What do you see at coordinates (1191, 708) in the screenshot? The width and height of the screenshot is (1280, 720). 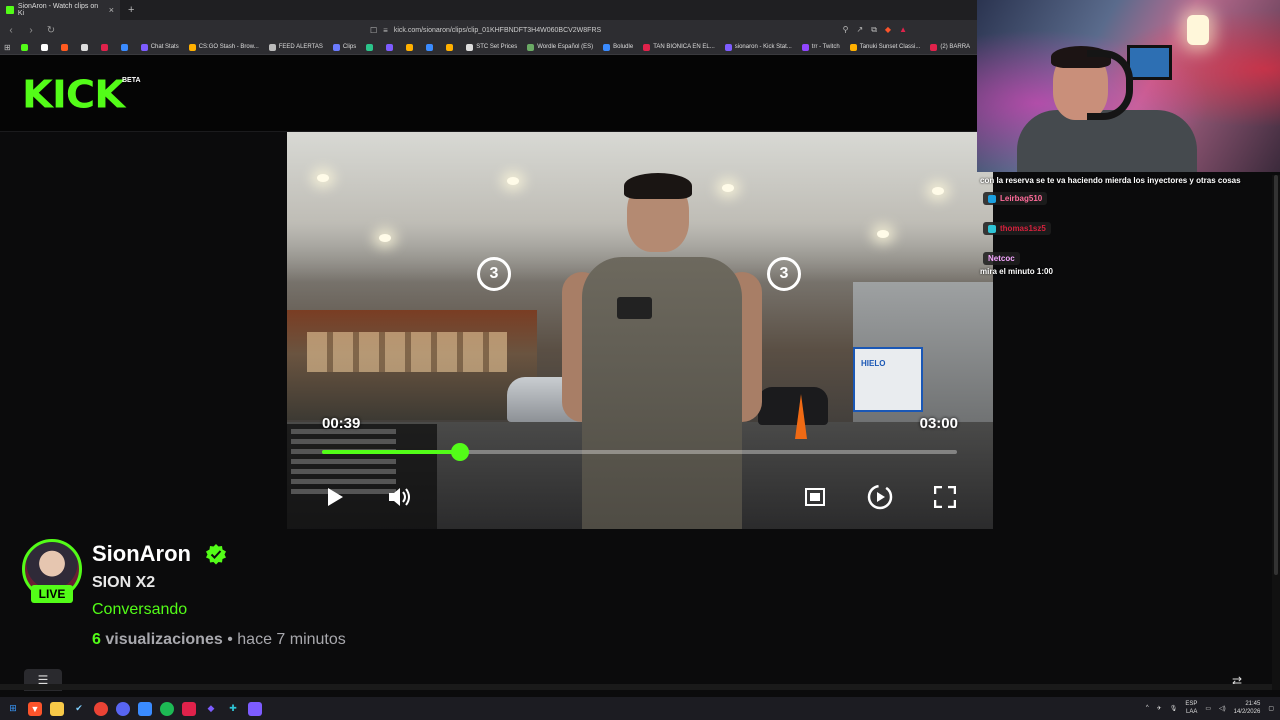 I see `language-indicator: ESP LAA` at bounding box center [1191, 708].